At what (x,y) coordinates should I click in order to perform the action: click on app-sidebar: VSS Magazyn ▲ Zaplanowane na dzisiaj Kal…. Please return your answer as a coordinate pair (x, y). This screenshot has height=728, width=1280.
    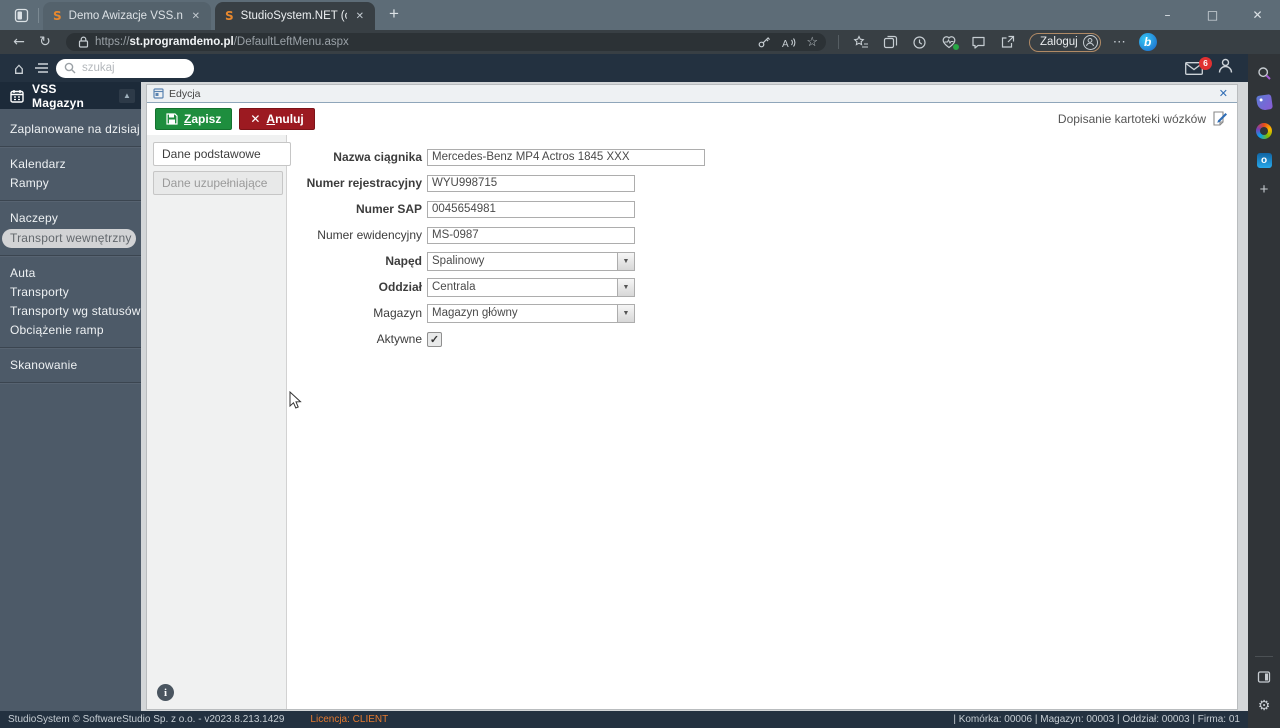
    Looking at the image, I should click on (70, 396).